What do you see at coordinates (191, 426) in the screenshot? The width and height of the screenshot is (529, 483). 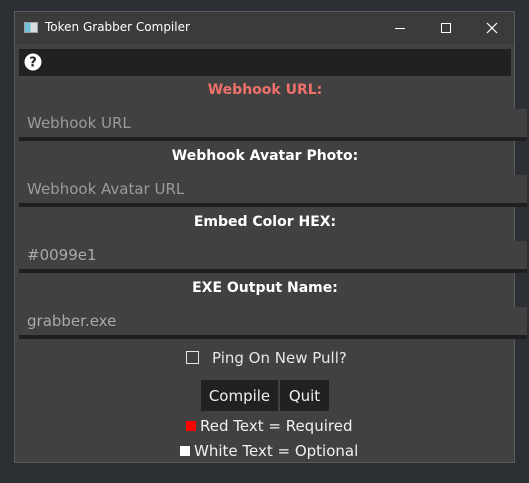 I see `red-swatch` at bounding box center [191, 426].